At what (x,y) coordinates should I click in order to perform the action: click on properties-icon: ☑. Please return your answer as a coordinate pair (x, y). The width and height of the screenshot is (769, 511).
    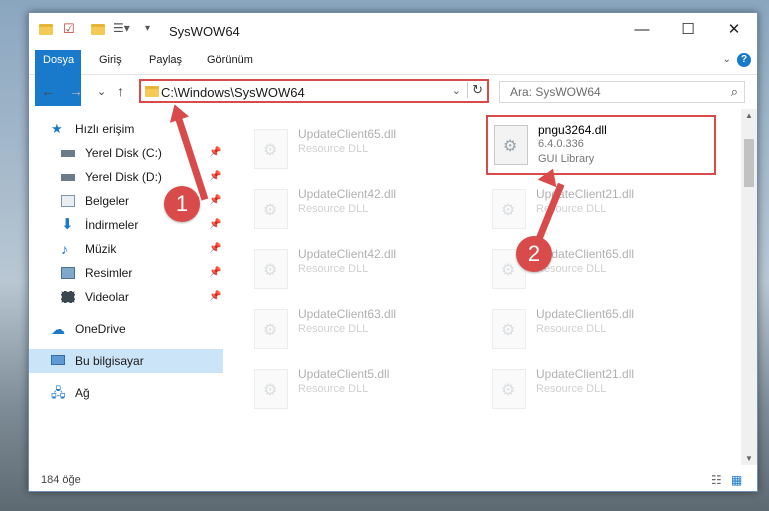
    Looking at the image, I should click on (69, 29).